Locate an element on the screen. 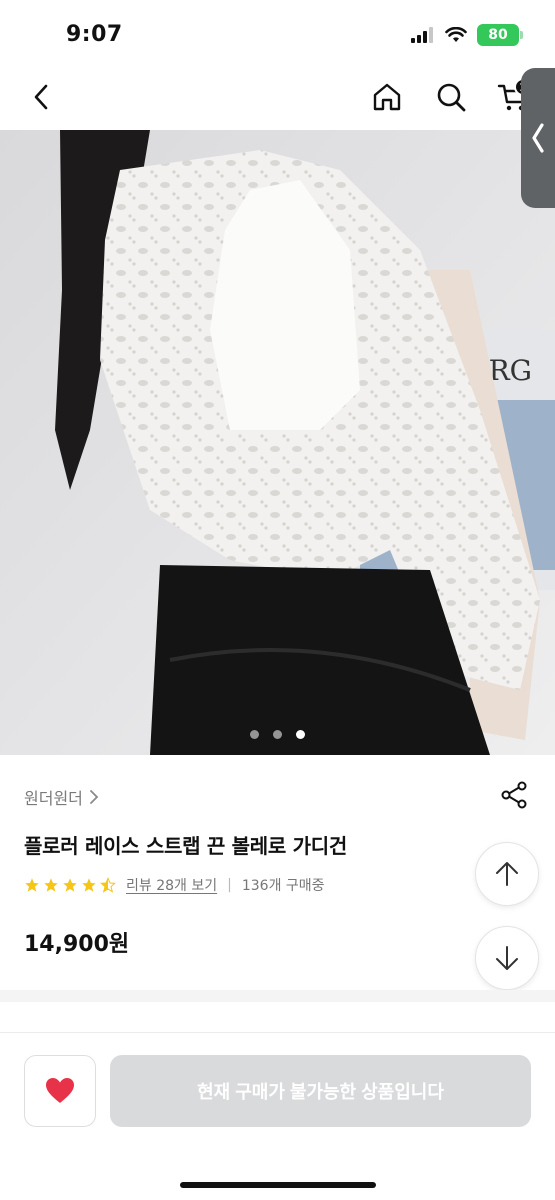  bottom-action-bar: 현재 구매가 불가능한 상품입니다 is located at coordinates (277, 1116).